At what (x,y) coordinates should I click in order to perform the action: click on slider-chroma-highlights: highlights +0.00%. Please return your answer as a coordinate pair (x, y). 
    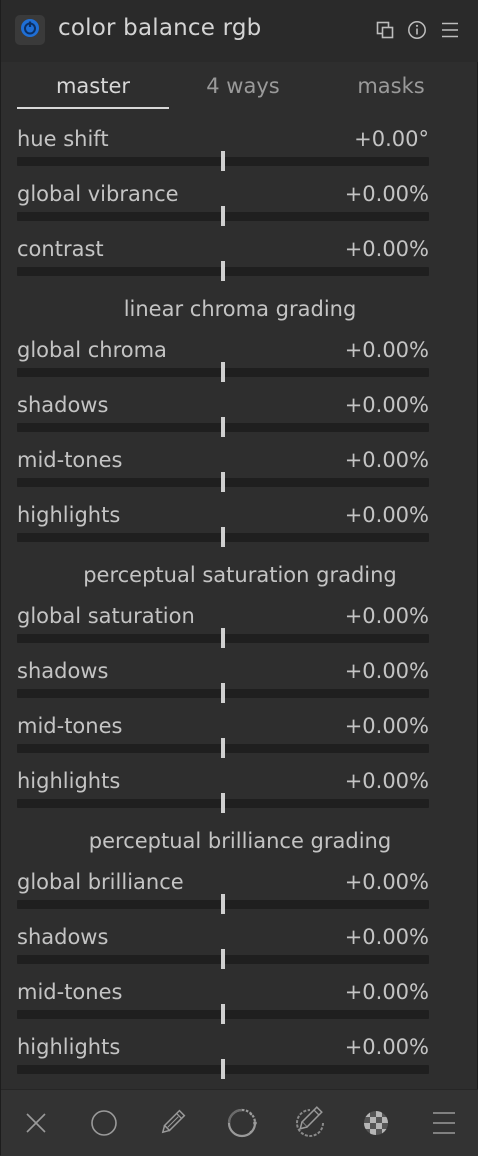
    Looking at the image, I should click on (223, 530).